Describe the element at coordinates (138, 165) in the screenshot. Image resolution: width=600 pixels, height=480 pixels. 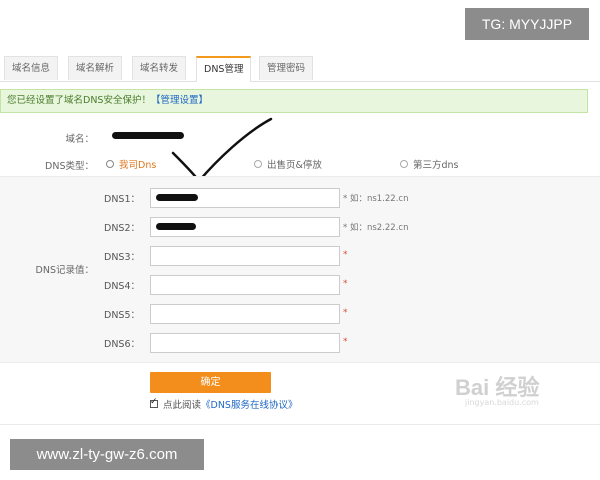
I see `dns-type-option-label: 我司Dns` at that location.